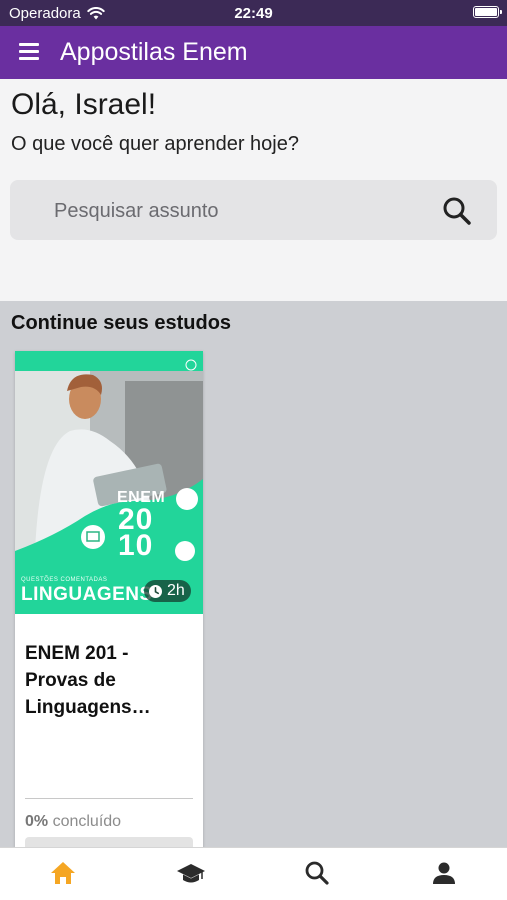 The height and width of the screenshot is (900, 507). What do you see at coordinates (253, 52) in the screenshot?
I see `app-bar: Appostilas Enem` at bounding box center [253, 52].